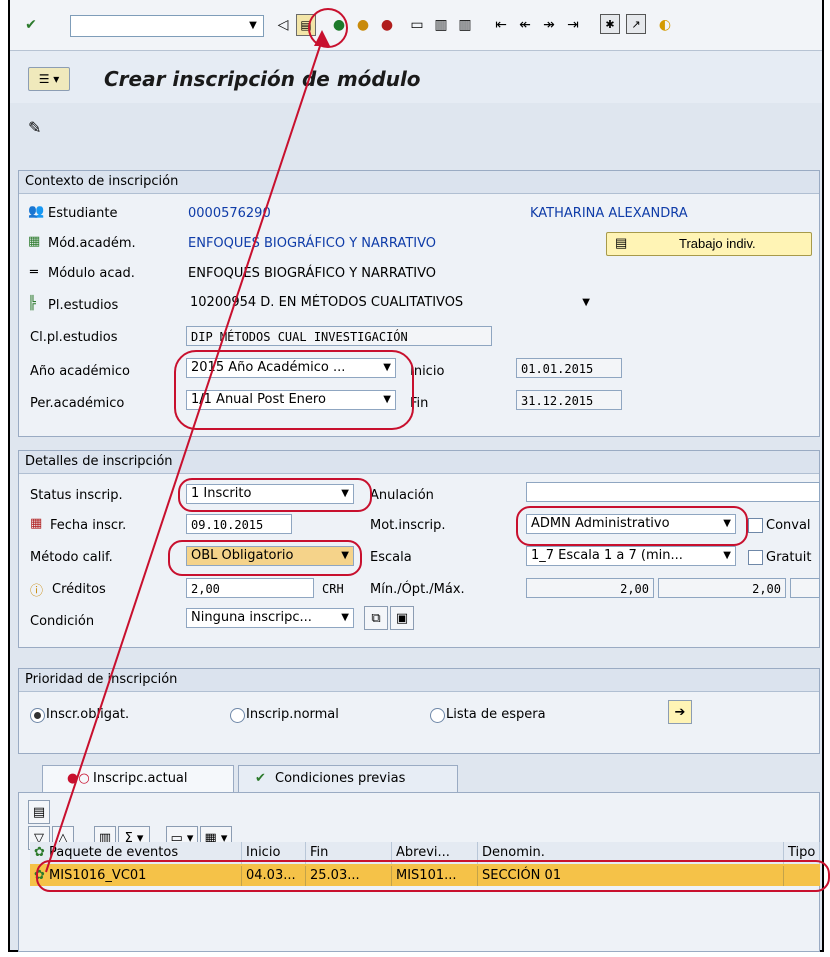 The image size is (830, 957). I want to click on creditos-label: Créditos, so click(79, 589).